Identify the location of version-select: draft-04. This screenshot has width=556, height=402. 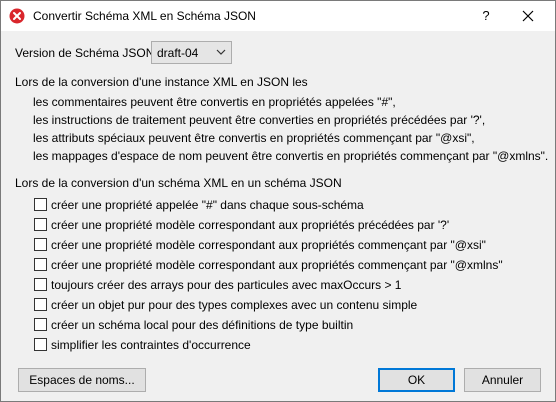
(191, 52).